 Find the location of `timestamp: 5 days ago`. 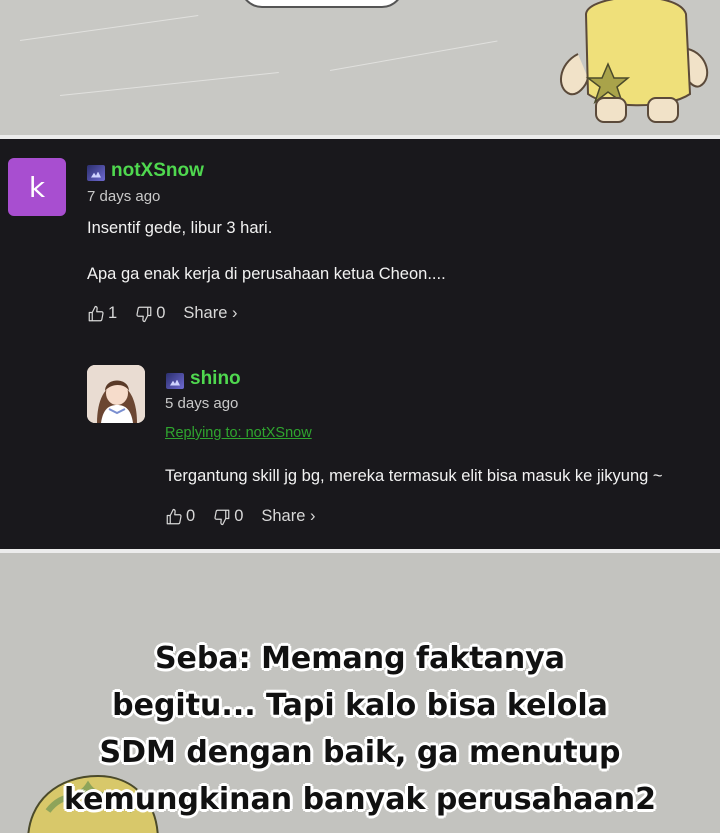

timestamp: 5 days ago is located at coordinates (202, 403).